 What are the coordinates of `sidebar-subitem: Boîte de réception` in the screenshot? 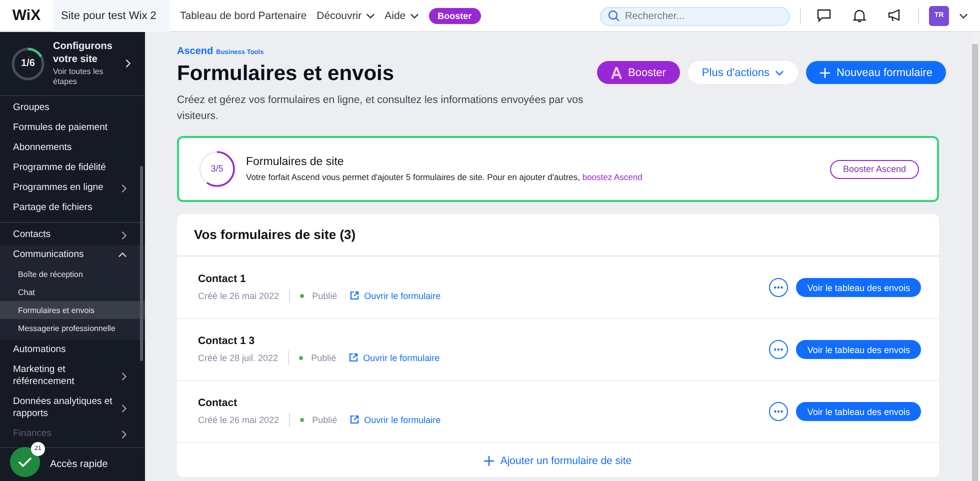 It's located at (72, 274).